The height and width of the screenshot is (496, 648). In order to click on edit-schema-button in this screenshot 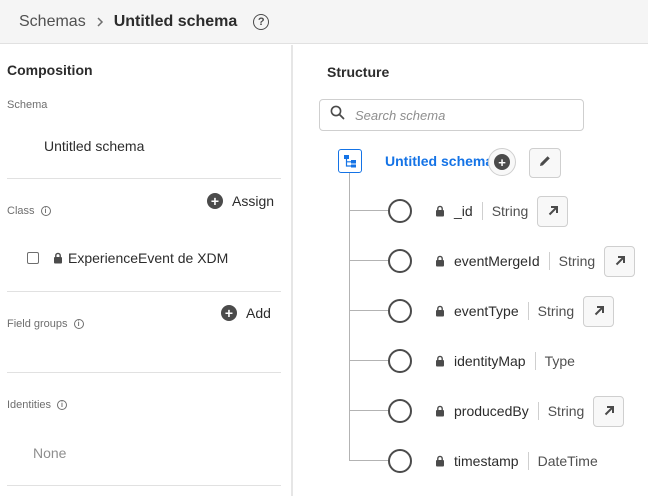, I will do `click(545, 163)`.